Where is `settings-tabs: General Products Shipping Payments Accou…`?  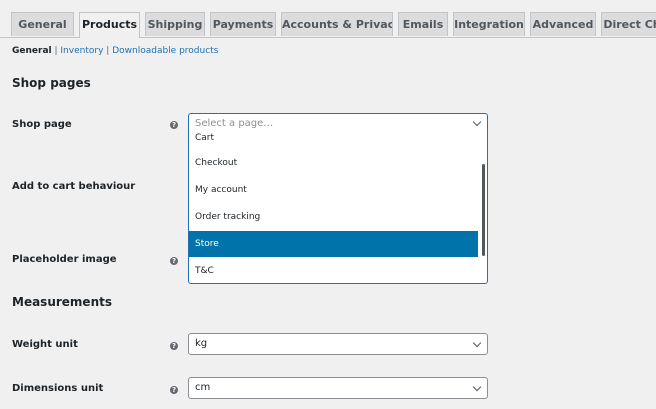 settings-tabs: General Products Shipping Payments Accou… is located at coordinates (328, 19).